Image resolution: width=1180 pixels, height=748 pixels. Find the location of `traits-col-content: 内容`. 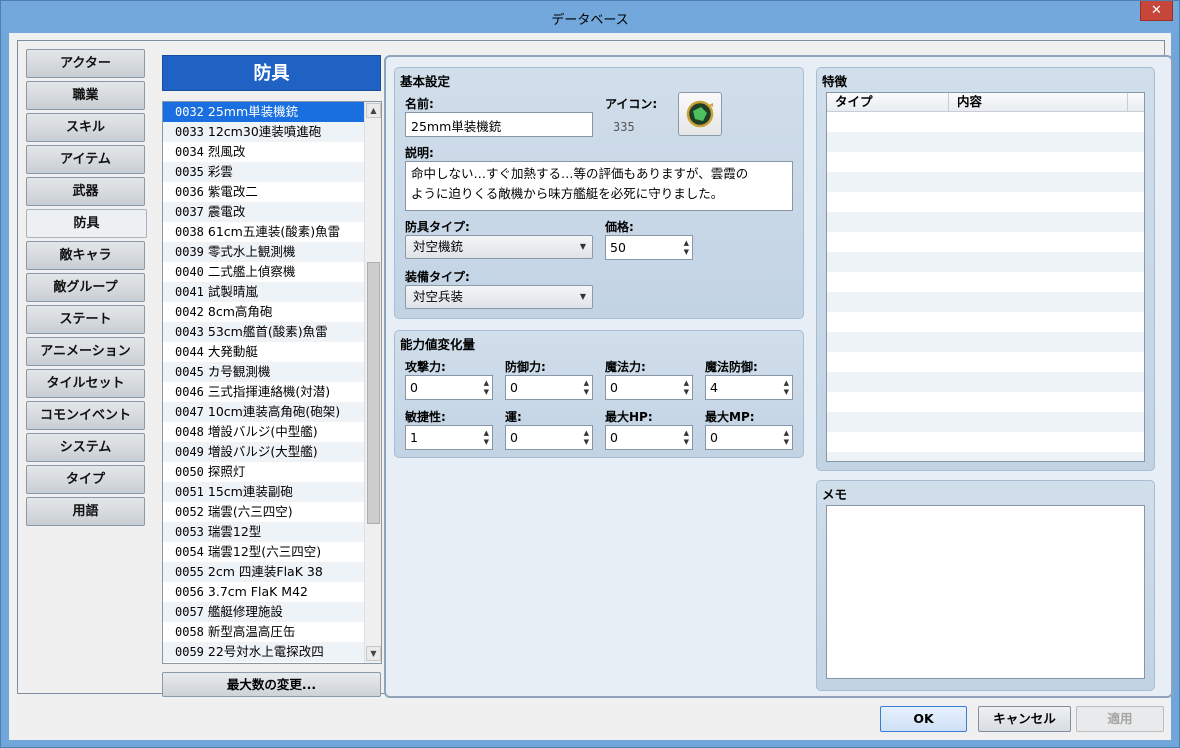

traits-col-content: 内容 is located at coordinates (1038, 102).